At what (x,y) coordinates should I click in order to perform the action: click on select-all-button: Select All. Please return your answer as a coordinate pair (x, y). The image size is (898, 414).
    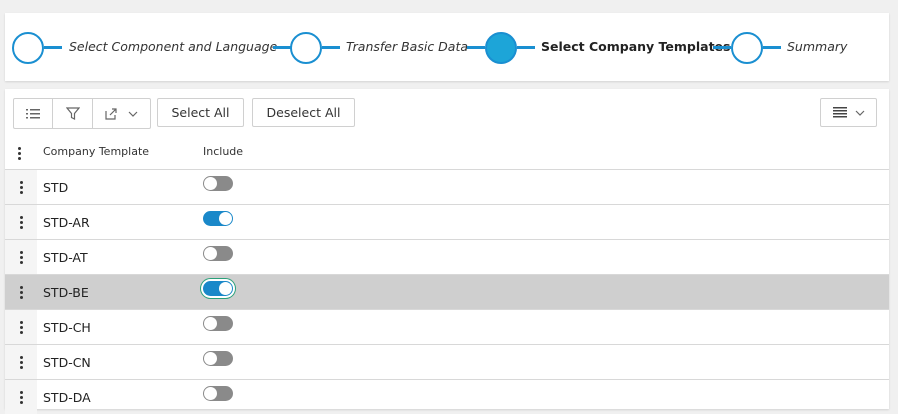
    Looking at the image, I should click on (200, 112).